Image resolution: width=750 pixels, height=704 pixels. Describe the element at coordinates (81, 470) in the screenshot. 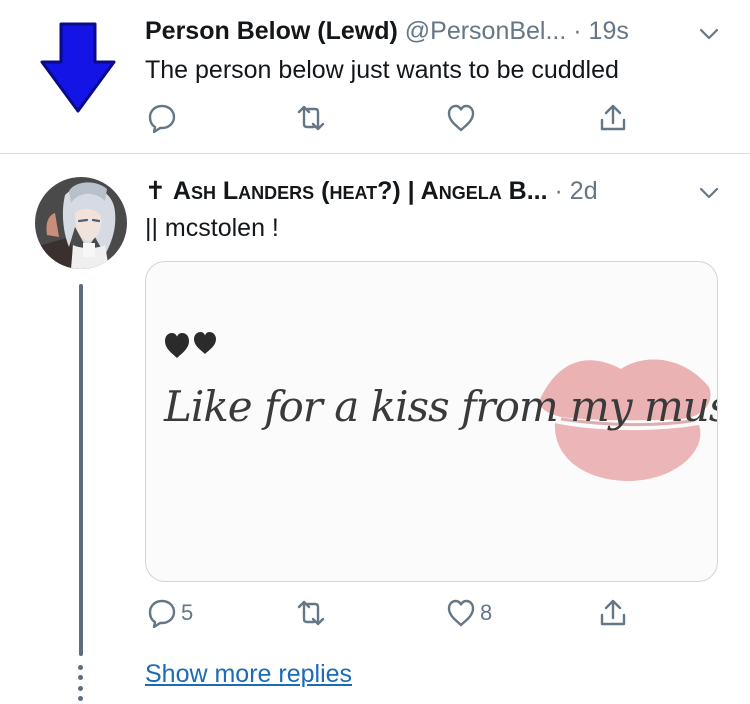

I see `thread-line` at that location.